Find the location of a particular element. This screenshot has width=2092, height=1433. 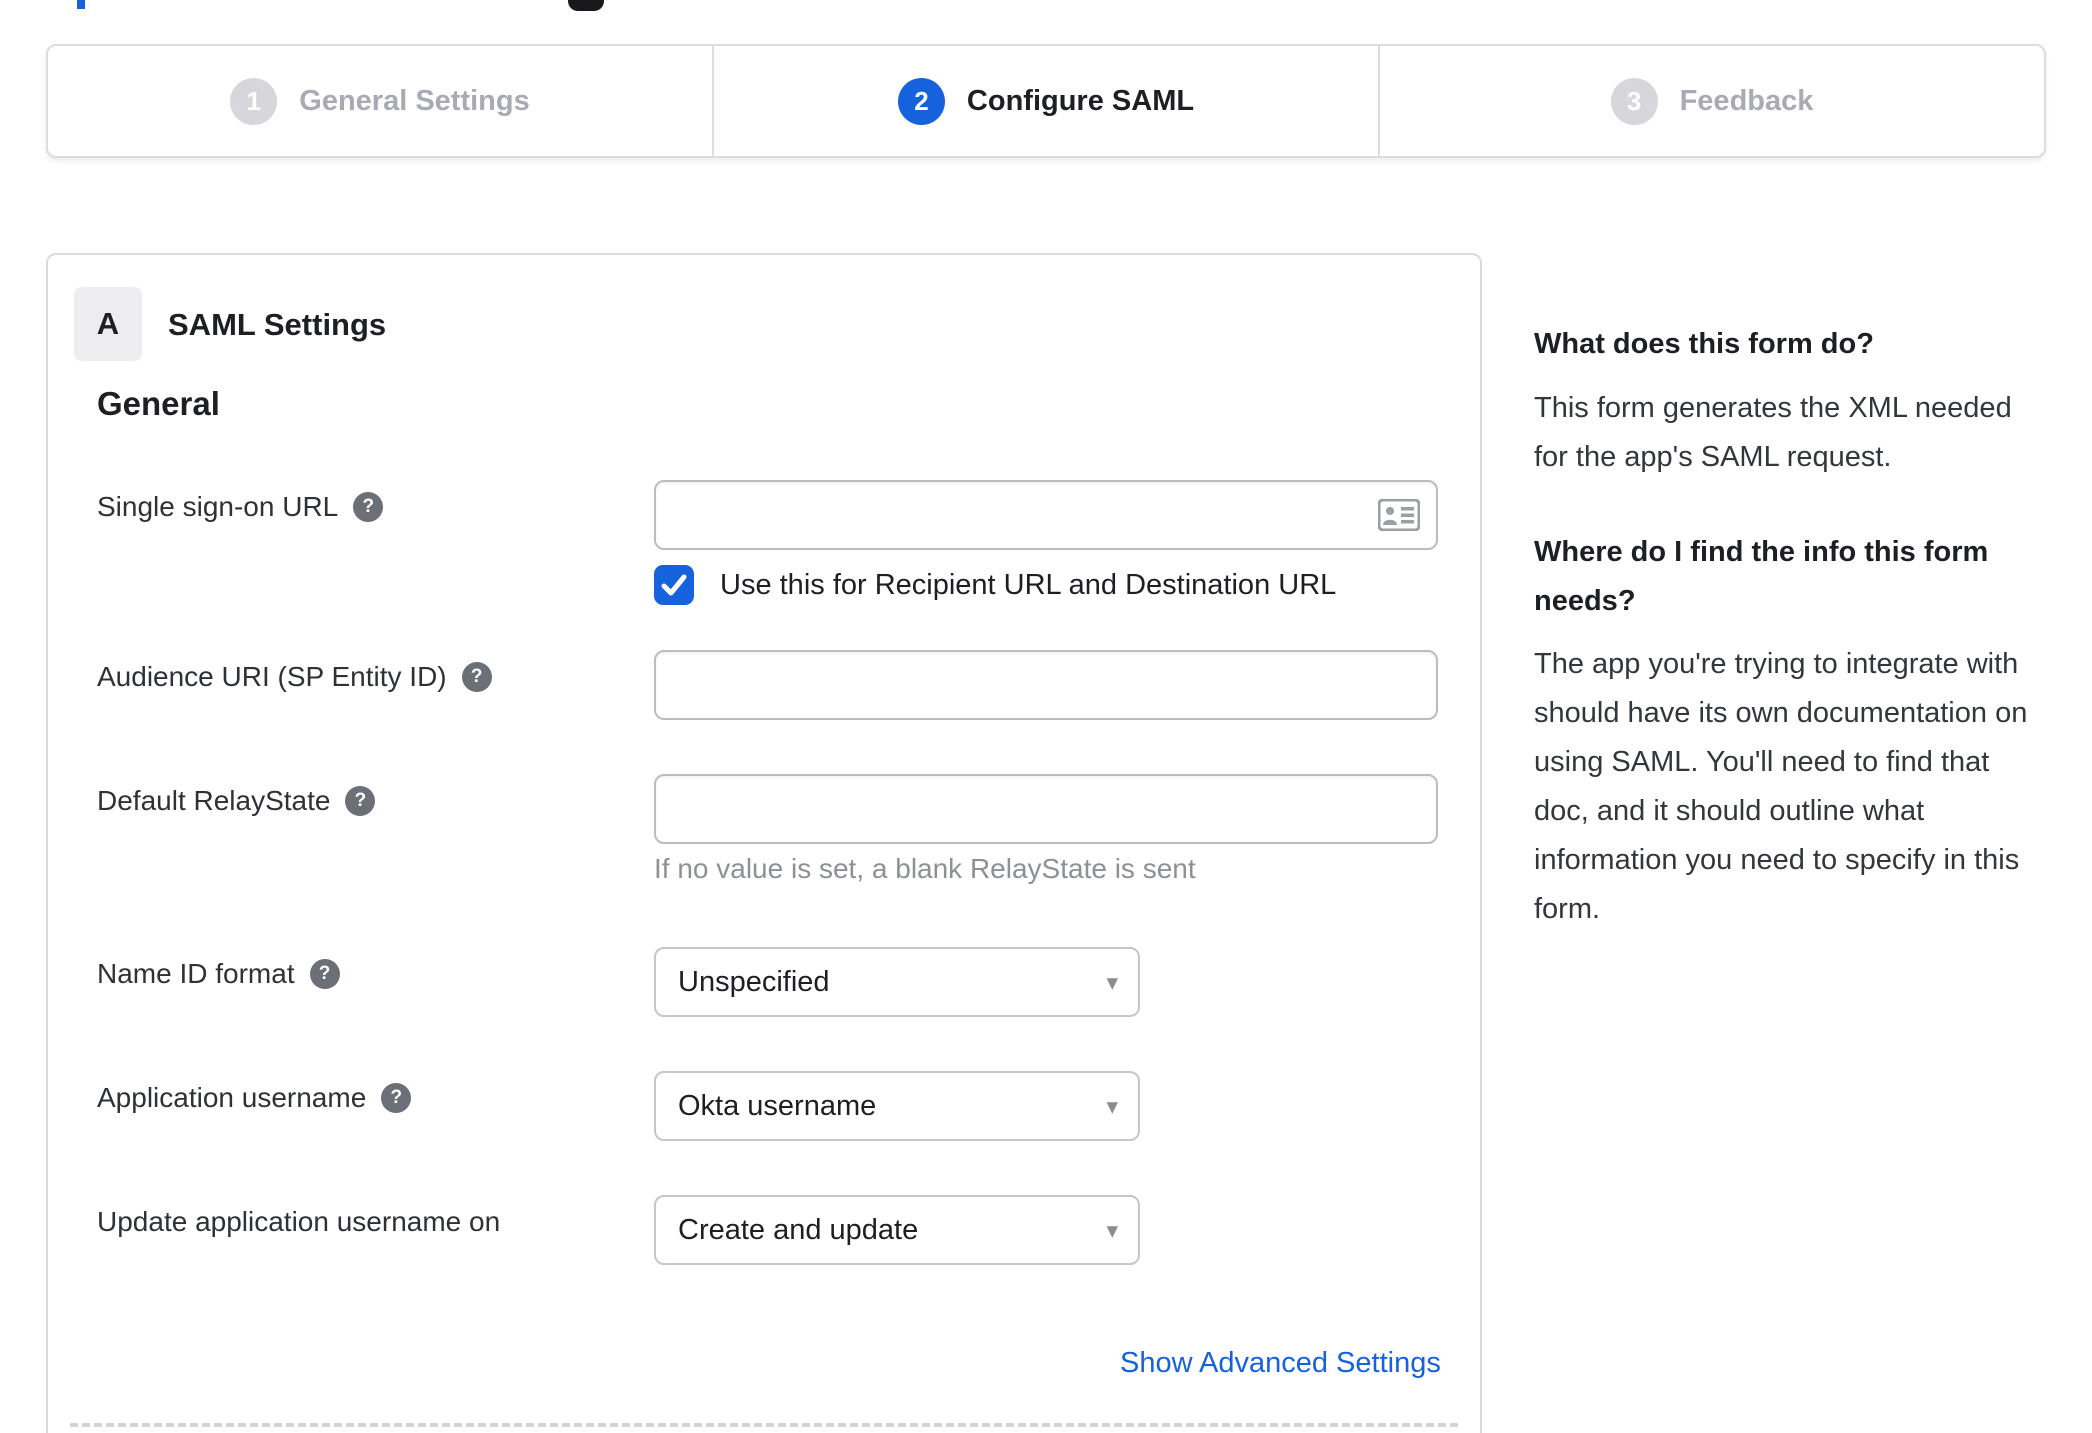

clipped-icon-fragment is located at coordinates (586, 5).